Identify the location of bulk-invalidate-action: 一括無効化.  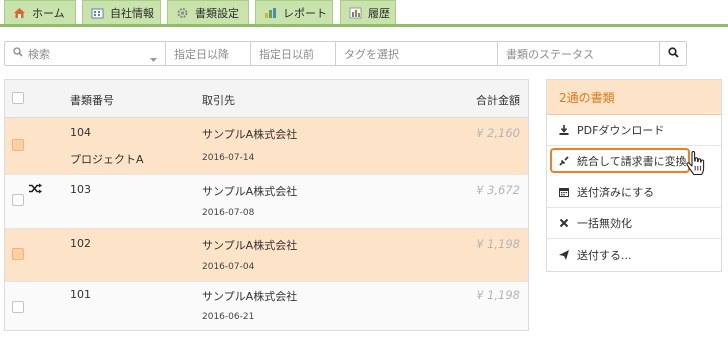
(634, 223).